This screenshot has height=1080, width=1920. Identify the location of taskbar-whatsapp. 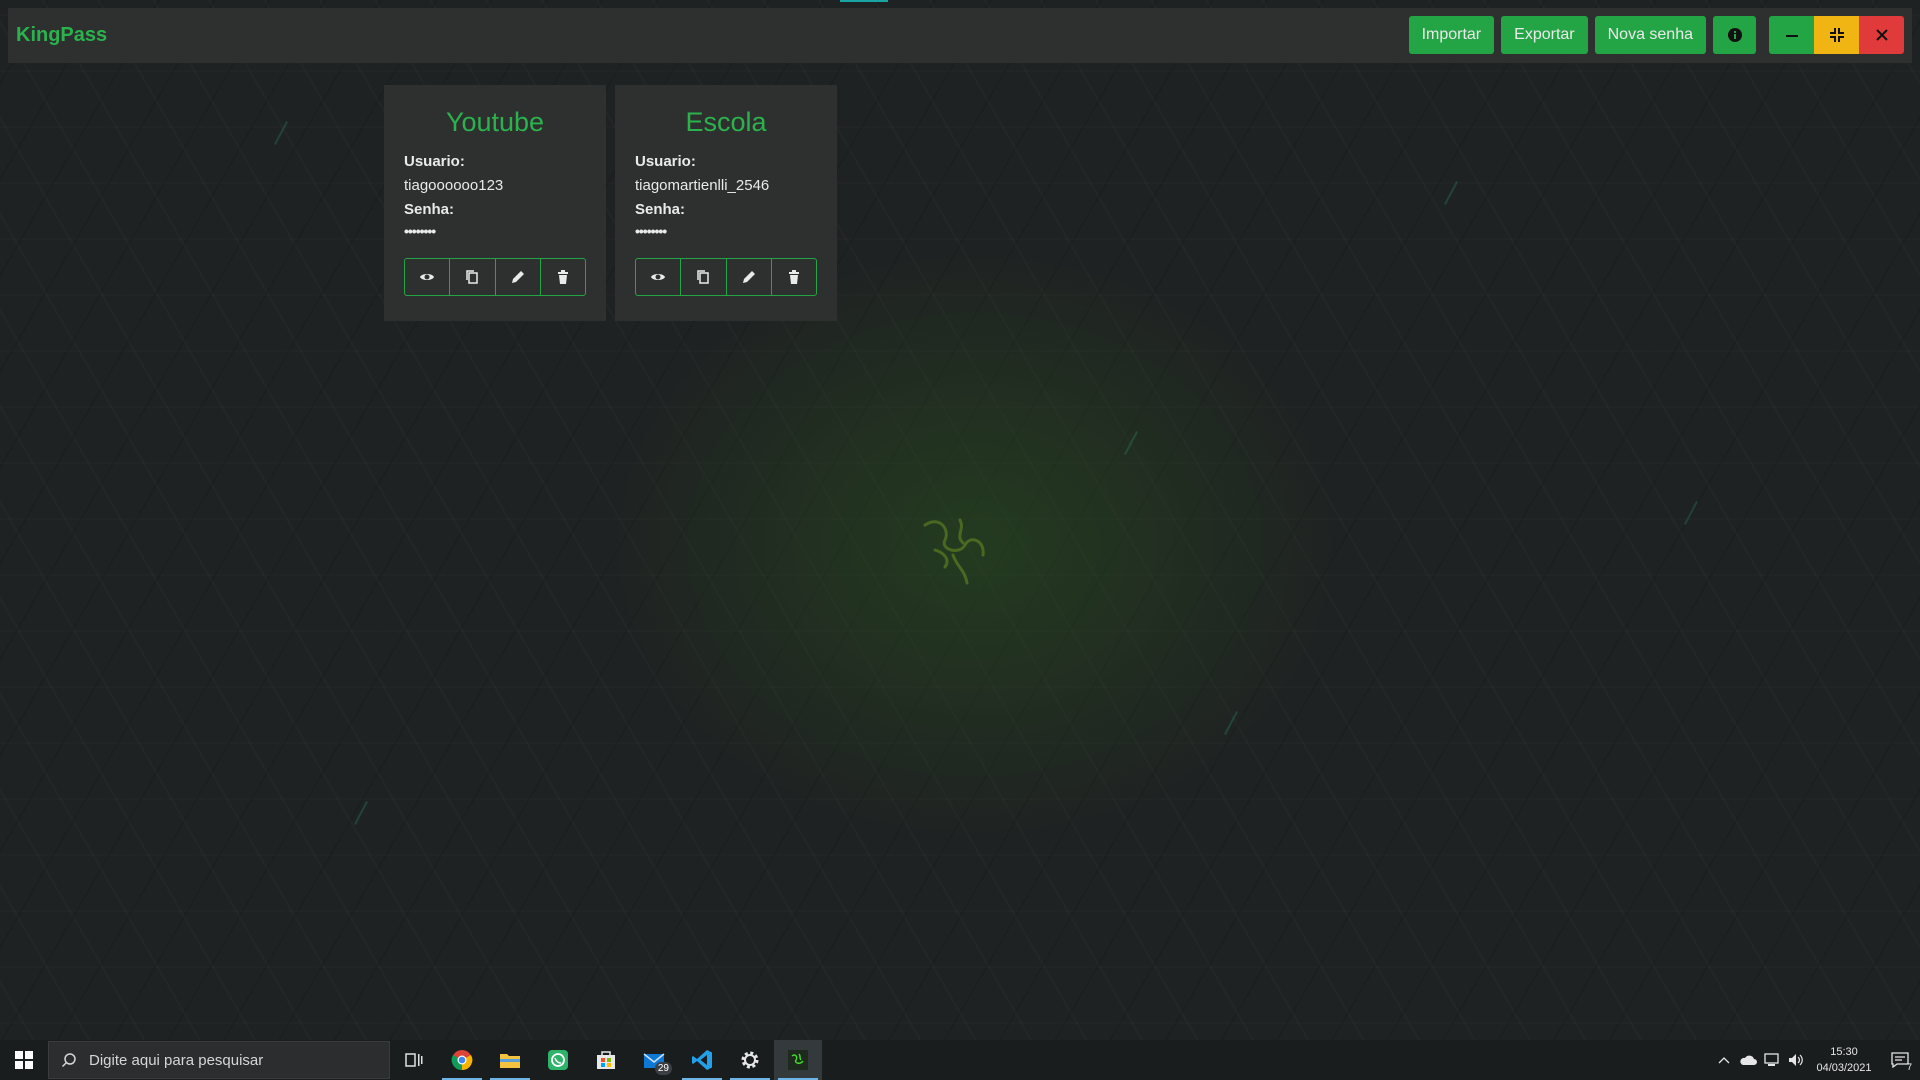
(558, 1060).